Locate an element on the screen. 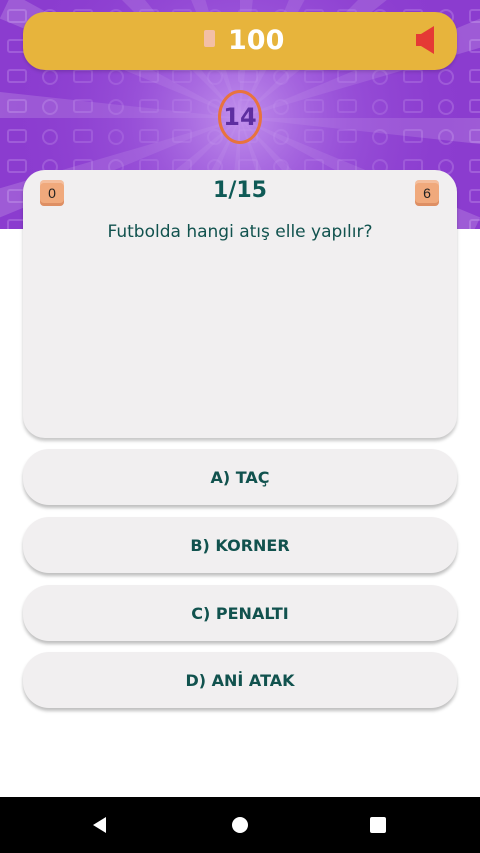  right-coin-badge: 6 is located at coordinates (427, 193).